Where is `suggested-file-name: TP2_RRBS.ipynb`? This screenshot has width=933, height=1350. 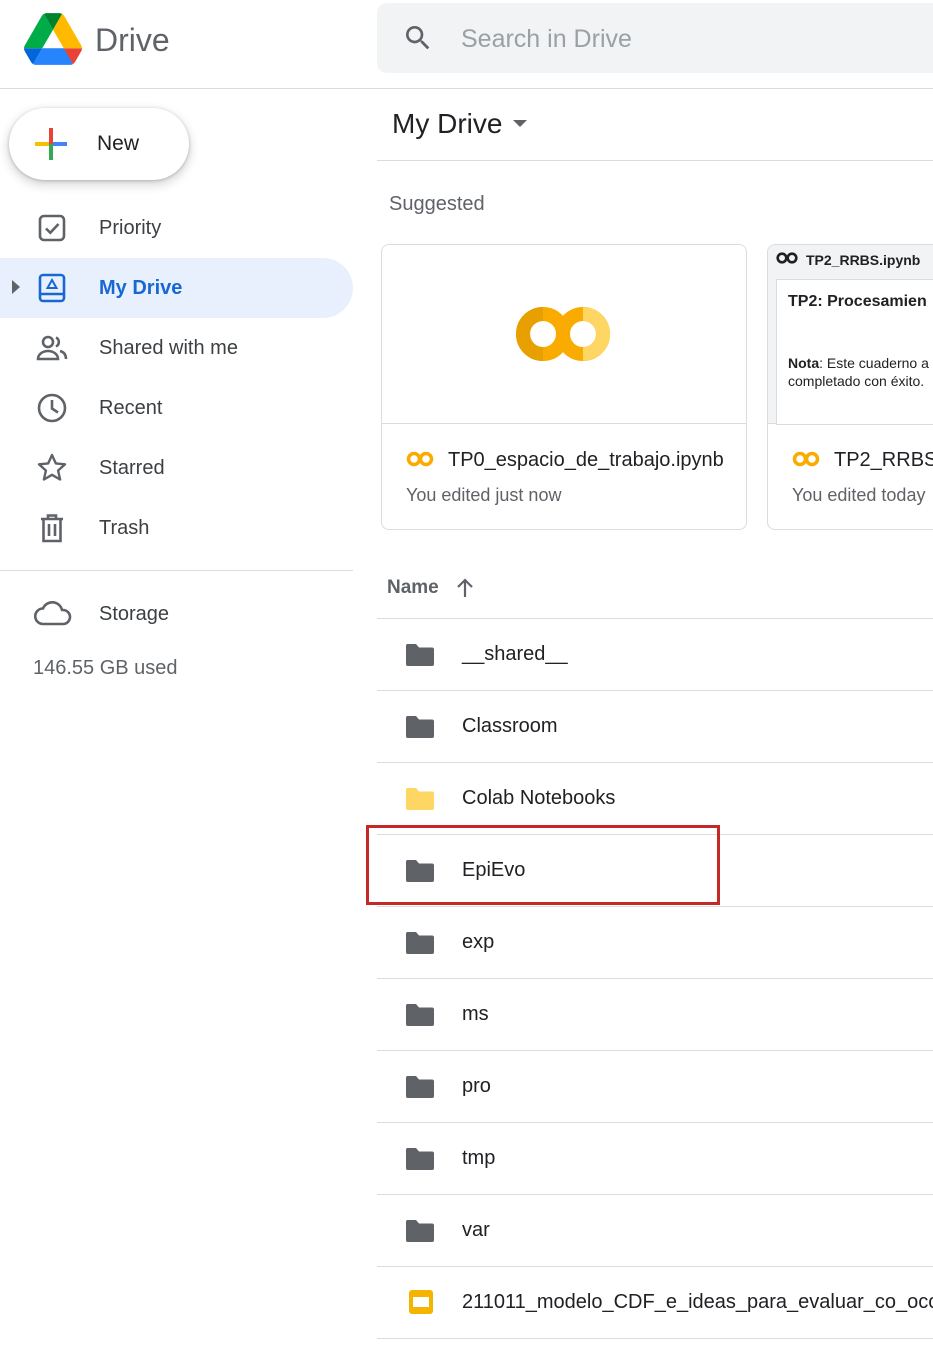
suggested-file-name: TP2_RRBS.ipynb is located at coordinates (883, 460).